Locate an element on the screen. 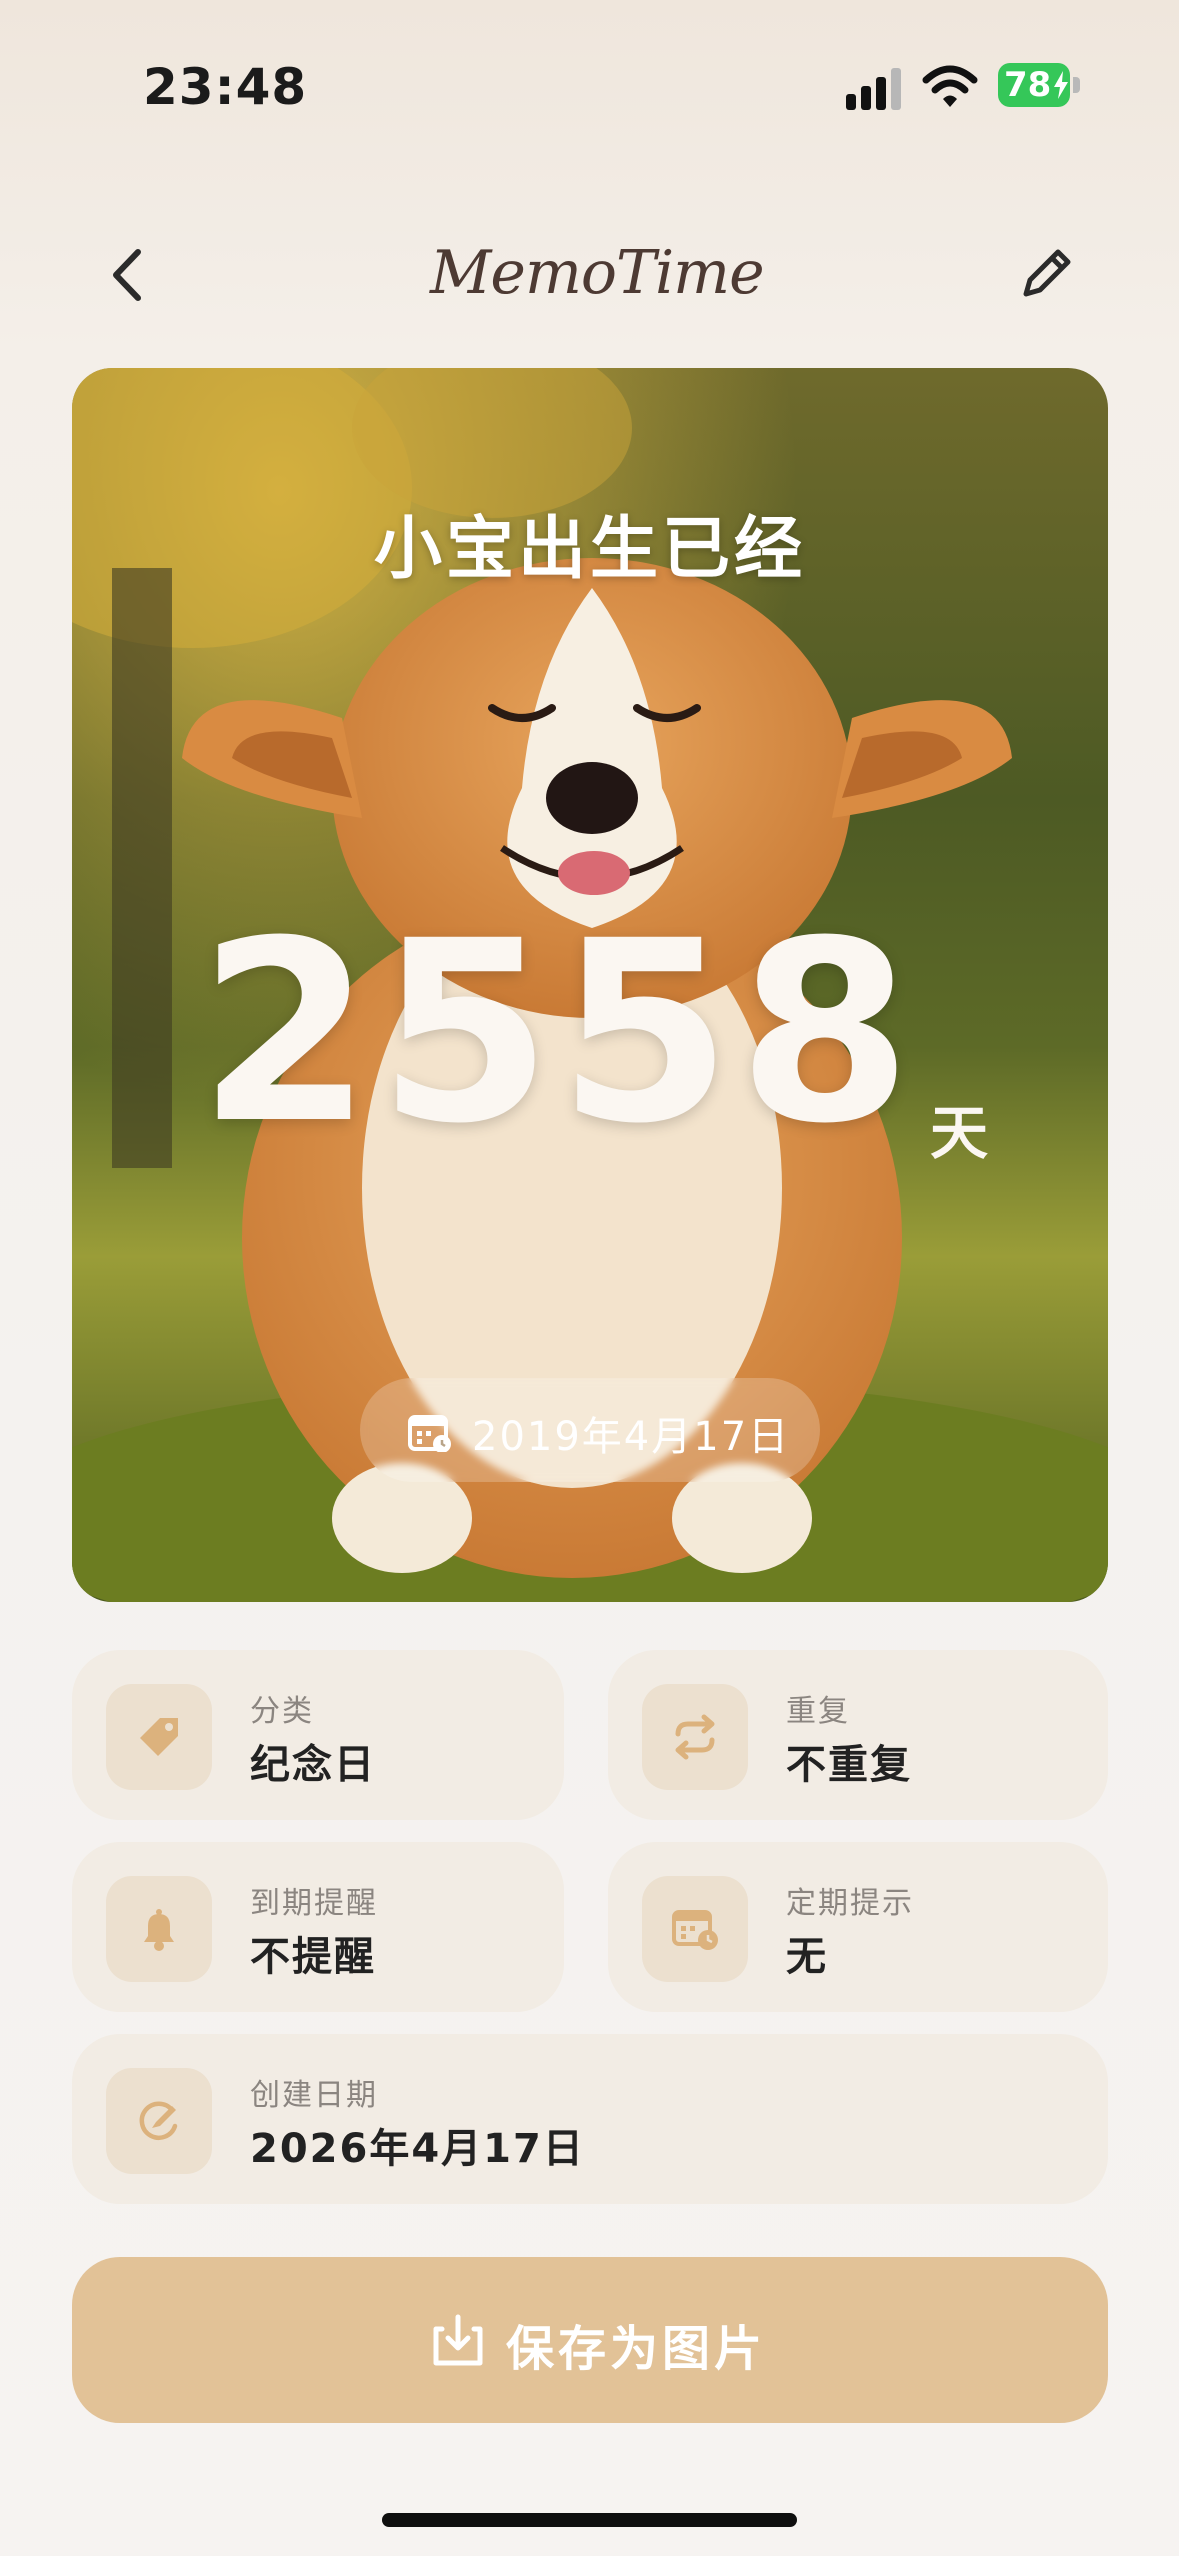 The height and width of the screenshot is (2556, 1179). calendar-clock-icon-box is located at coordinates (695, 1929).